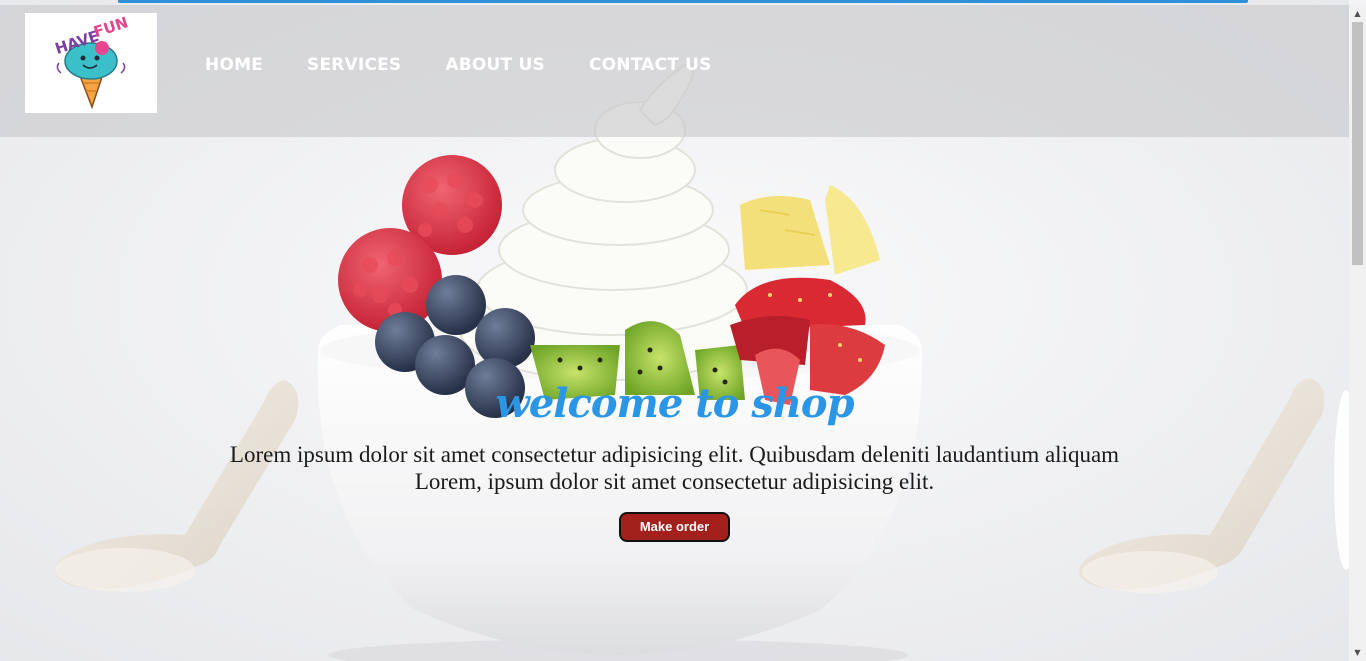 This screenshot has height=661, width=1366. I want to click on nav-contact-us: CONTACT US, so click(650, 65).